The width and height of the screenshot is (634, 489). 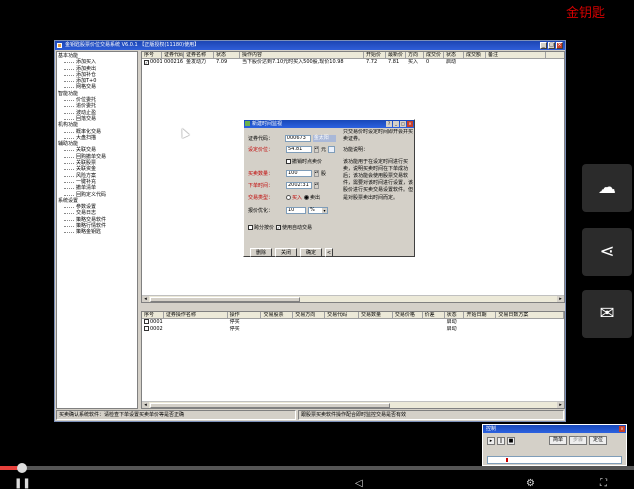 What do you see at coordinates (491, 440) in the screenshot?
I see `play-icon: ▸` at bounding box center [491, 440].